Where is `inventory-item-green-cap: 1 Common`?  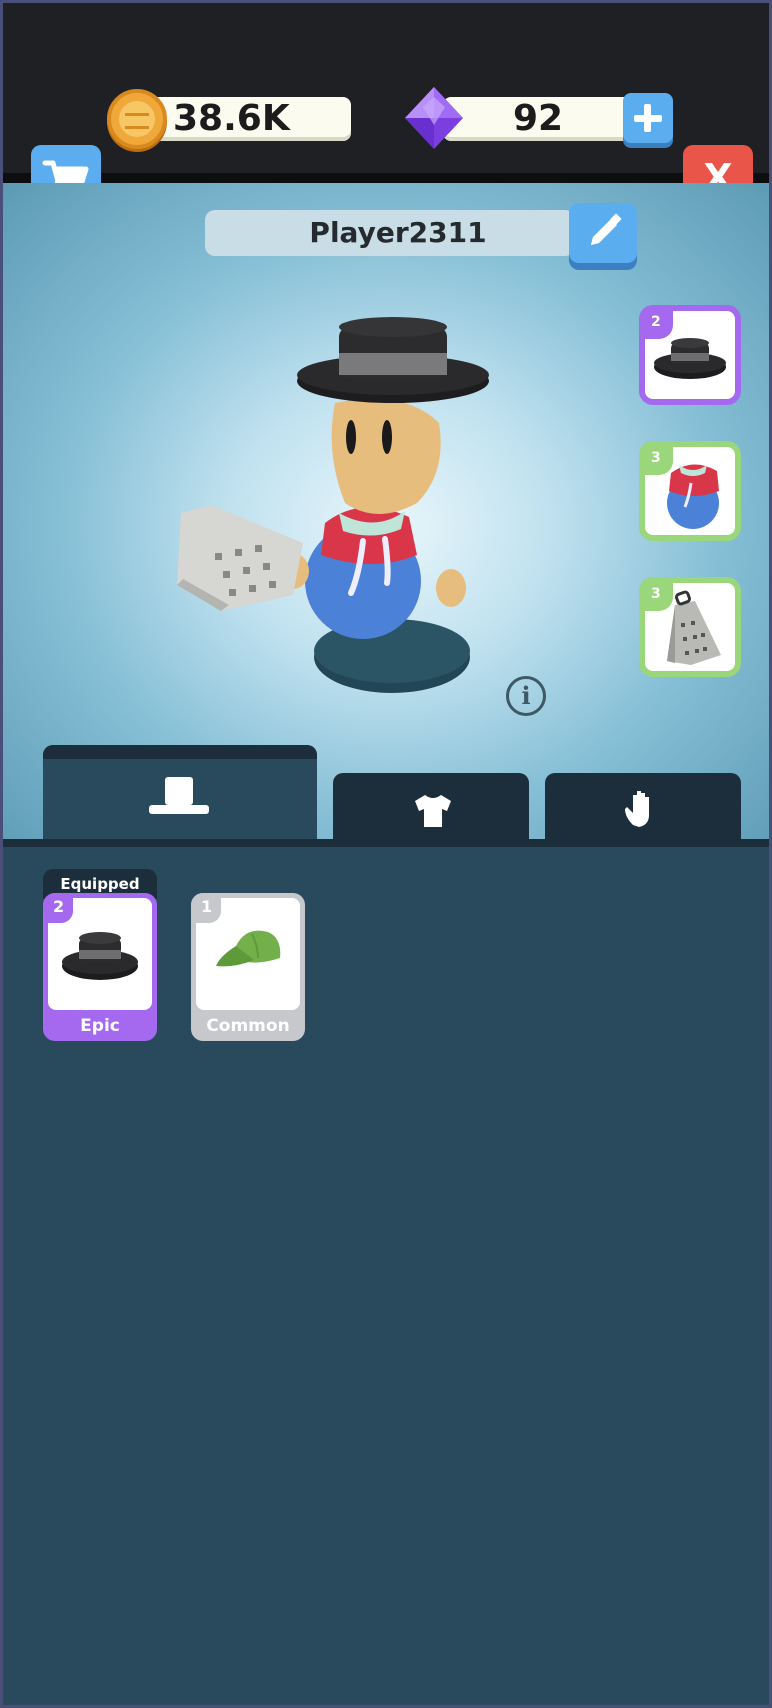
inventory-item-green-cap: 1 Common is located at coordinates (248, 967).